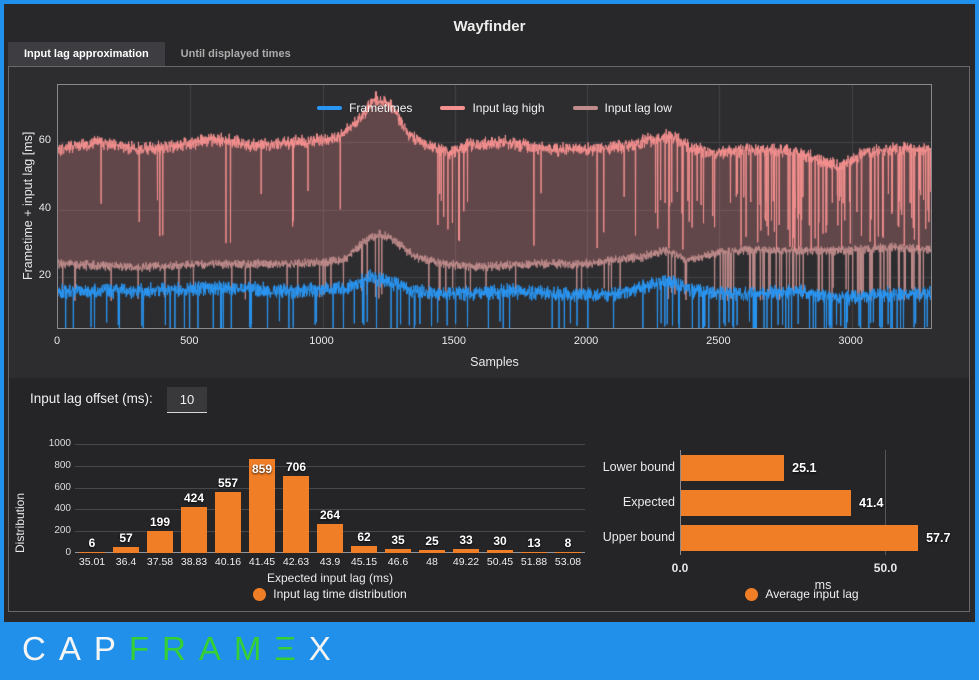  What do you see at coordinates (228, 483) in the screenshot?
I see `histogram-bar-value: 557` at bounding box center [228, 483].